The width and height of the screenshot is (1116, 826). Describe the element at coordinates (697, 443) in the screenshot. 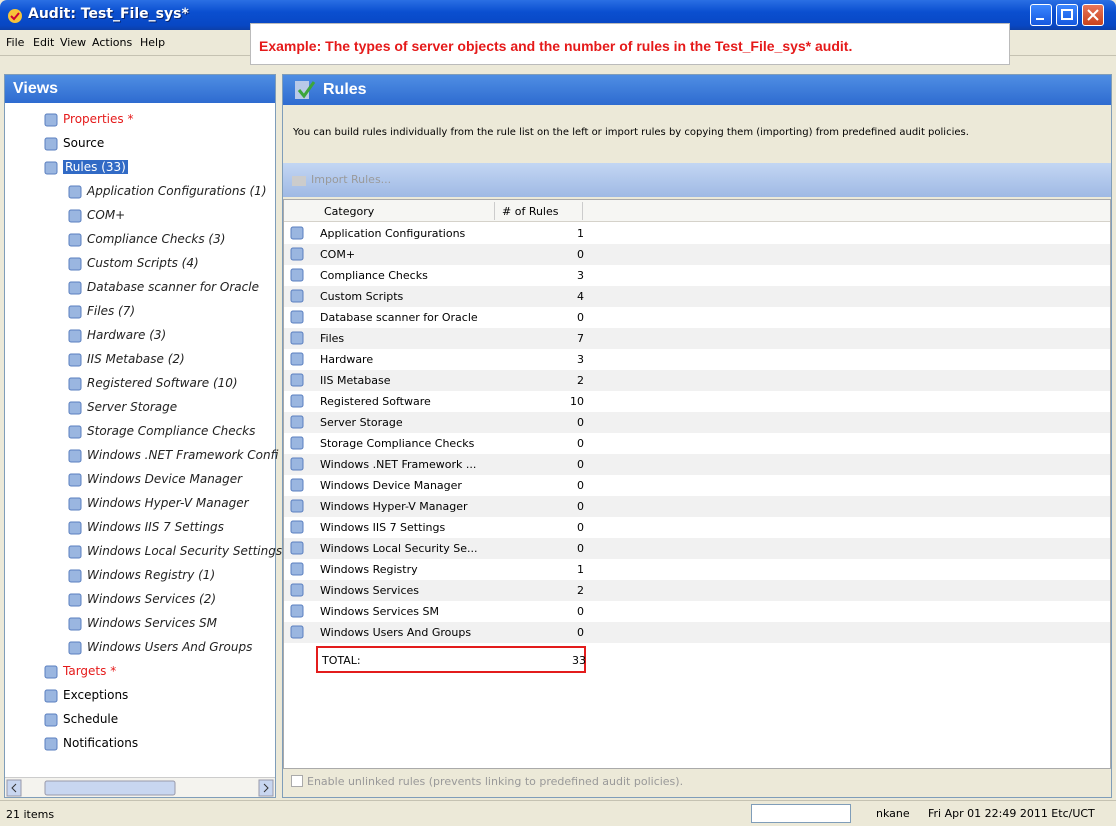

I see `table-row: Storage Compliance Checks 0` at that location.